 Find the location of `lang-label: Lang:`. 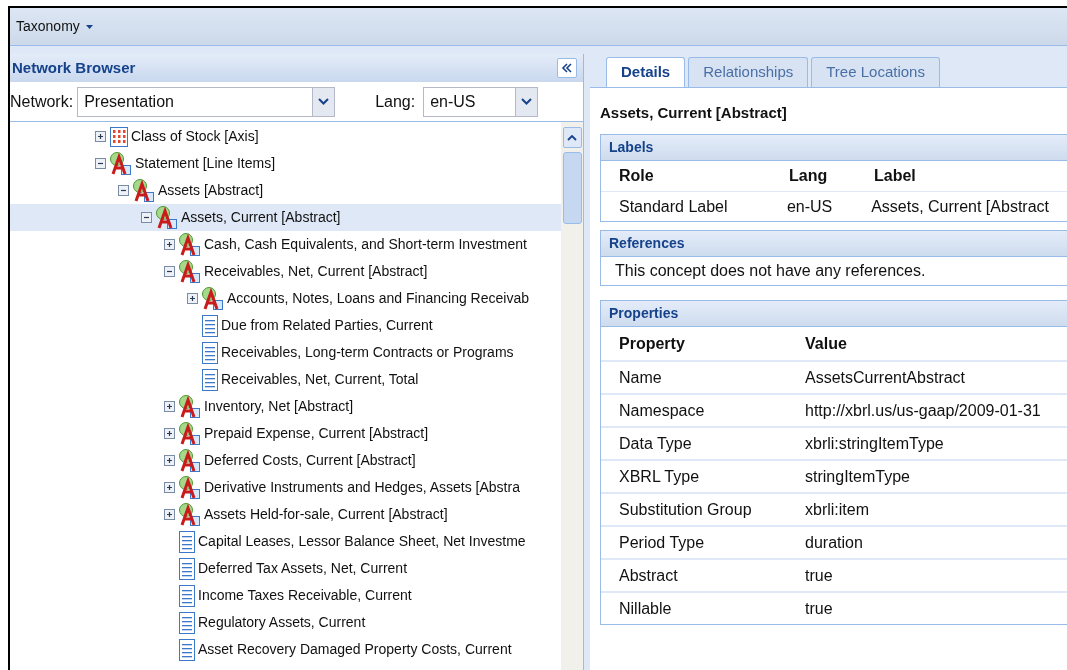

lang-label: Lang: is located at coordinates (395, 101).